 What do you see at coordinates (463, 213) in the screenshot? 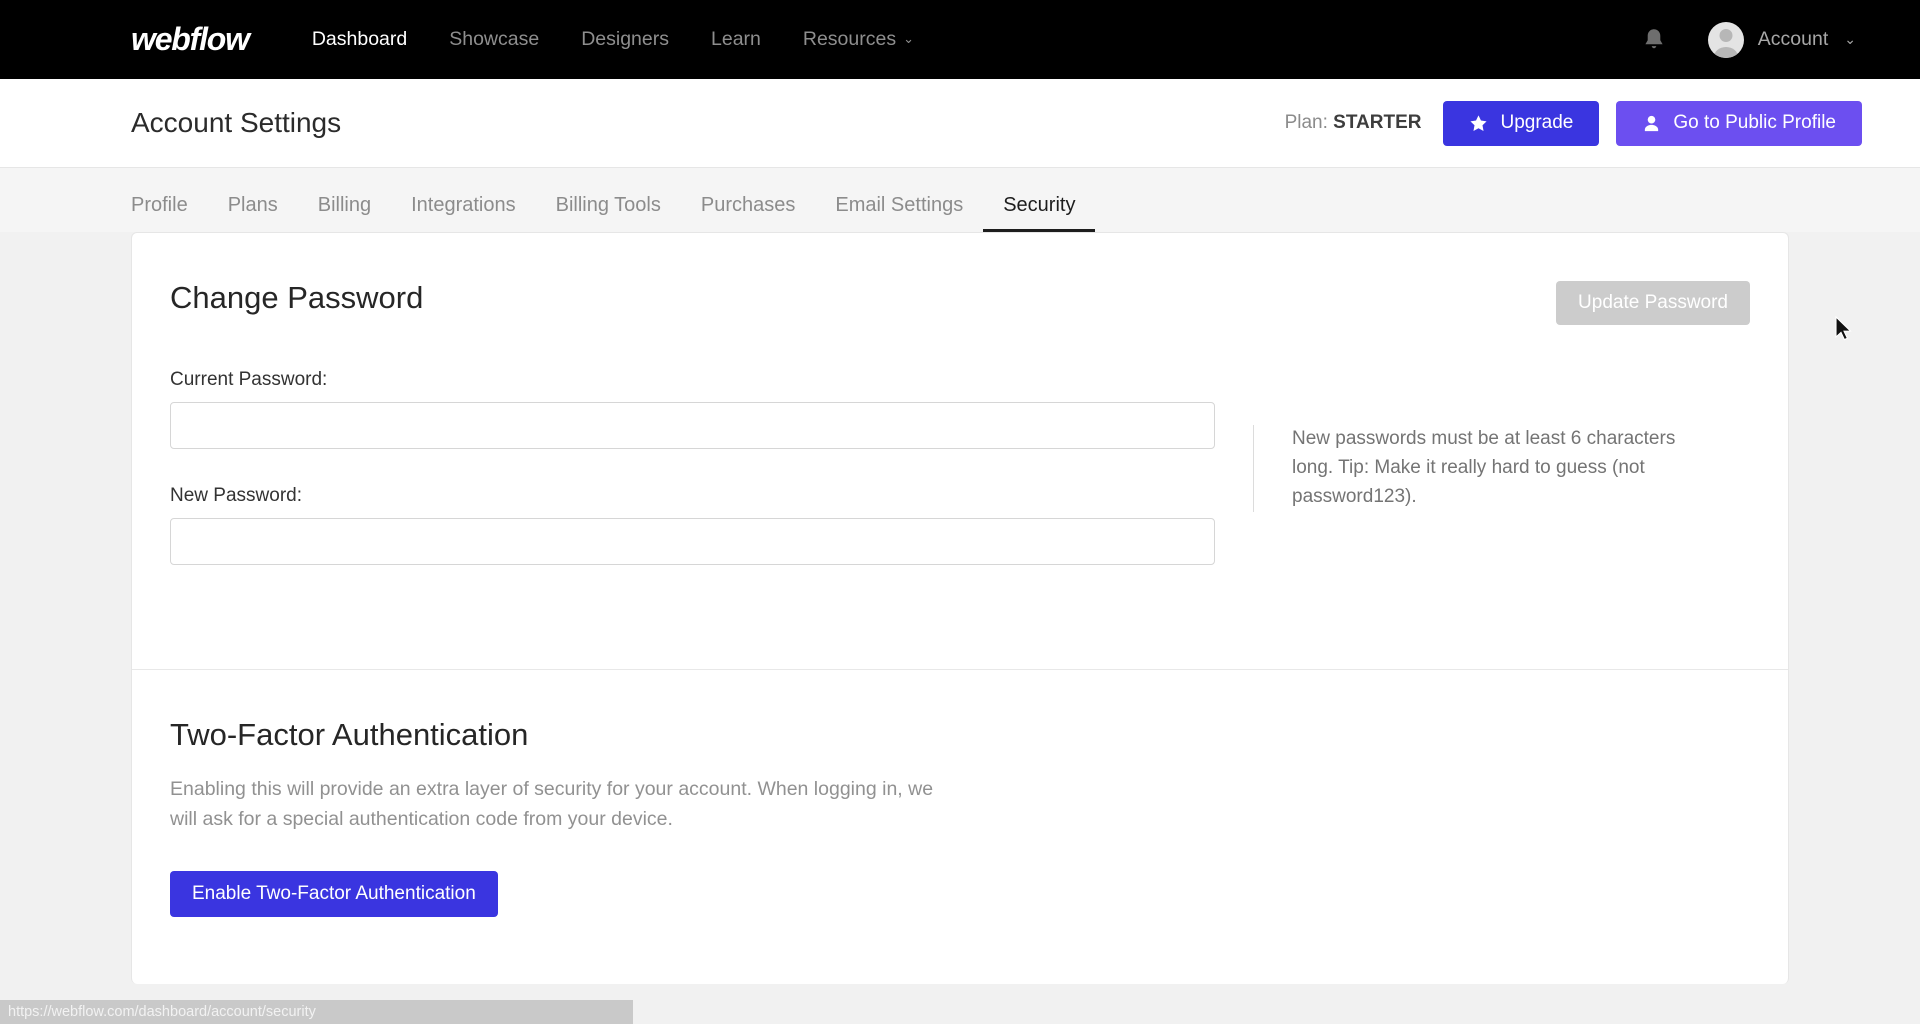
I see `tab-integrations: Integrations` at bounding box center [463, 213].